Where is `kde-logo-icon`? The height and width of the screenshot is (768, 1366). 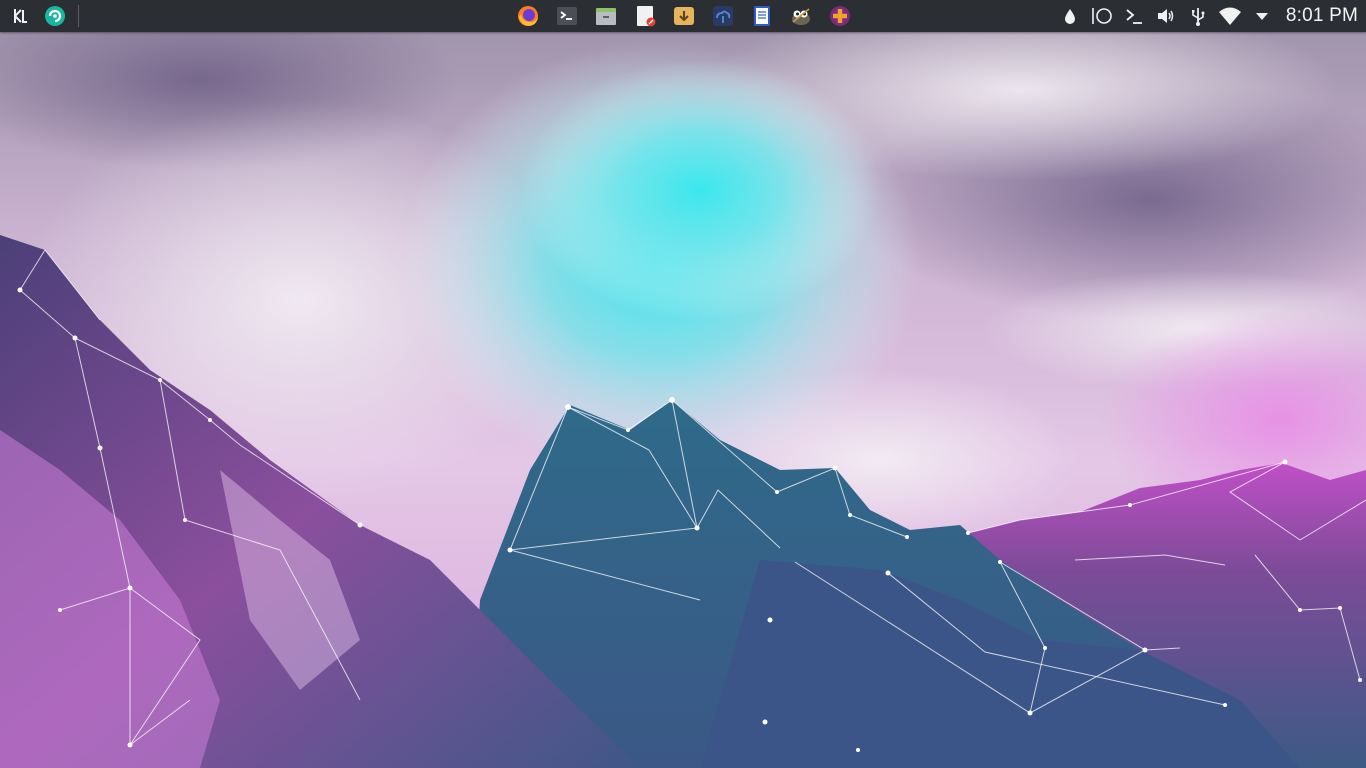
kde-logo-icon is located at coordinates (21, 16).